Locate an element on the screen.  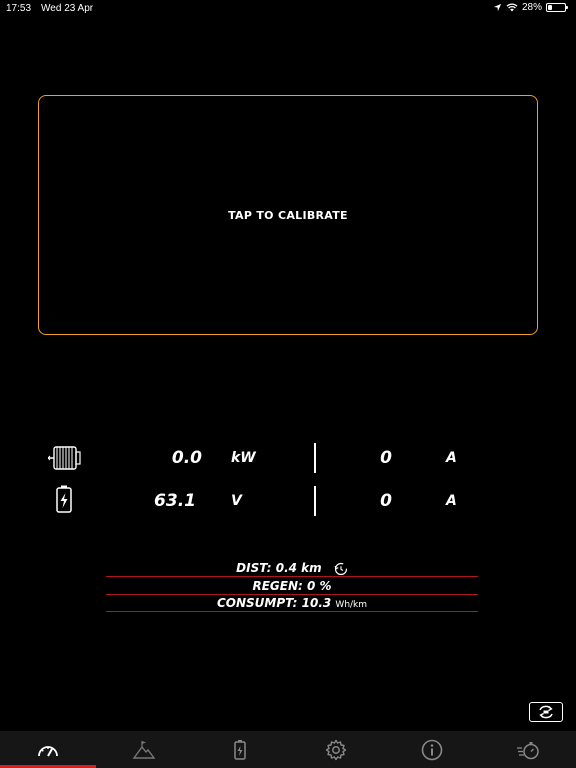
tab-stopwatch is located at coordinates (528, 749).